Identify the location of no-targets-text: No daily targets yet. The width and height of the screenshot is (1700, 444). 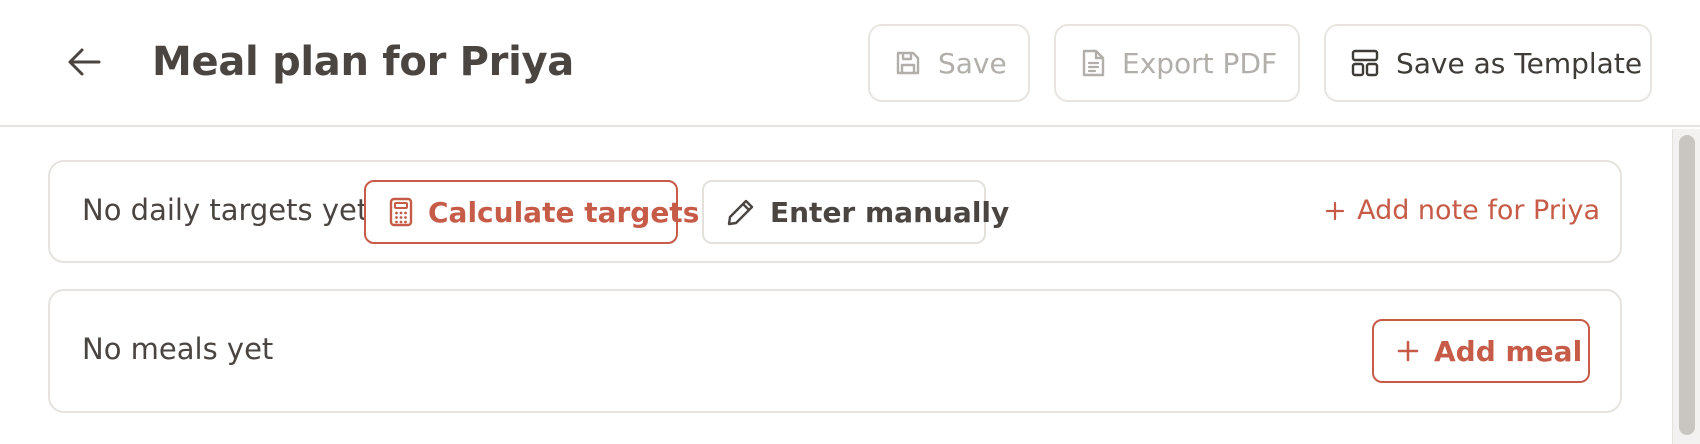
(225, 210).